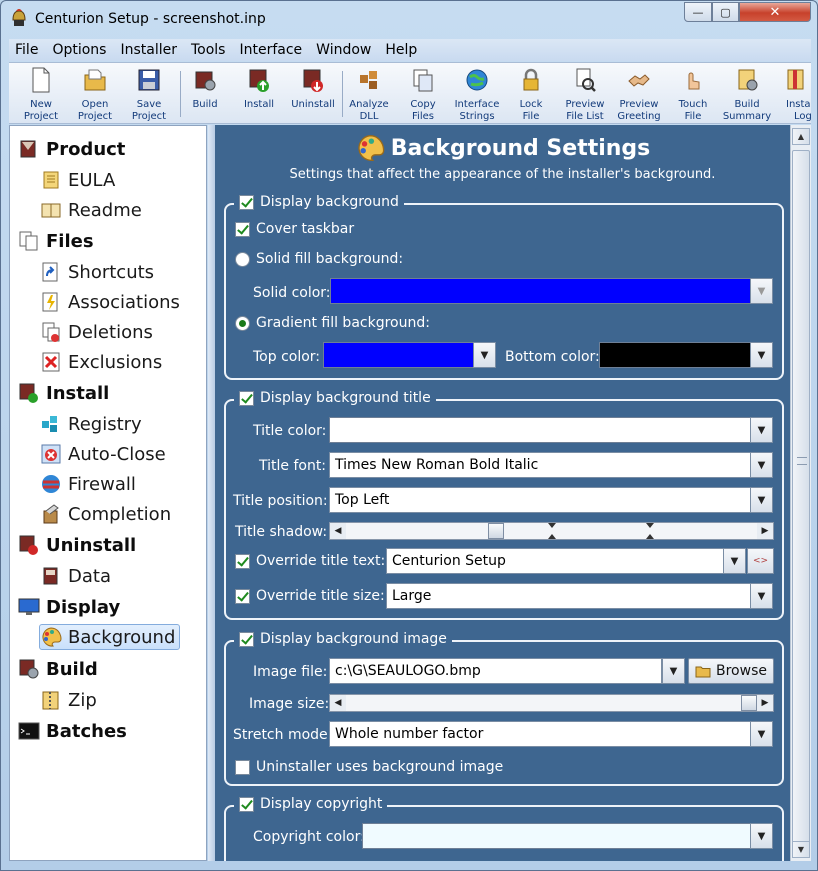 This screenshot has height=871, width=818. What do you see at coordinates (555, 561) in the screenshot?
I see `override-title-text-input: Centurion Setup` at bounding box center [555, 561].